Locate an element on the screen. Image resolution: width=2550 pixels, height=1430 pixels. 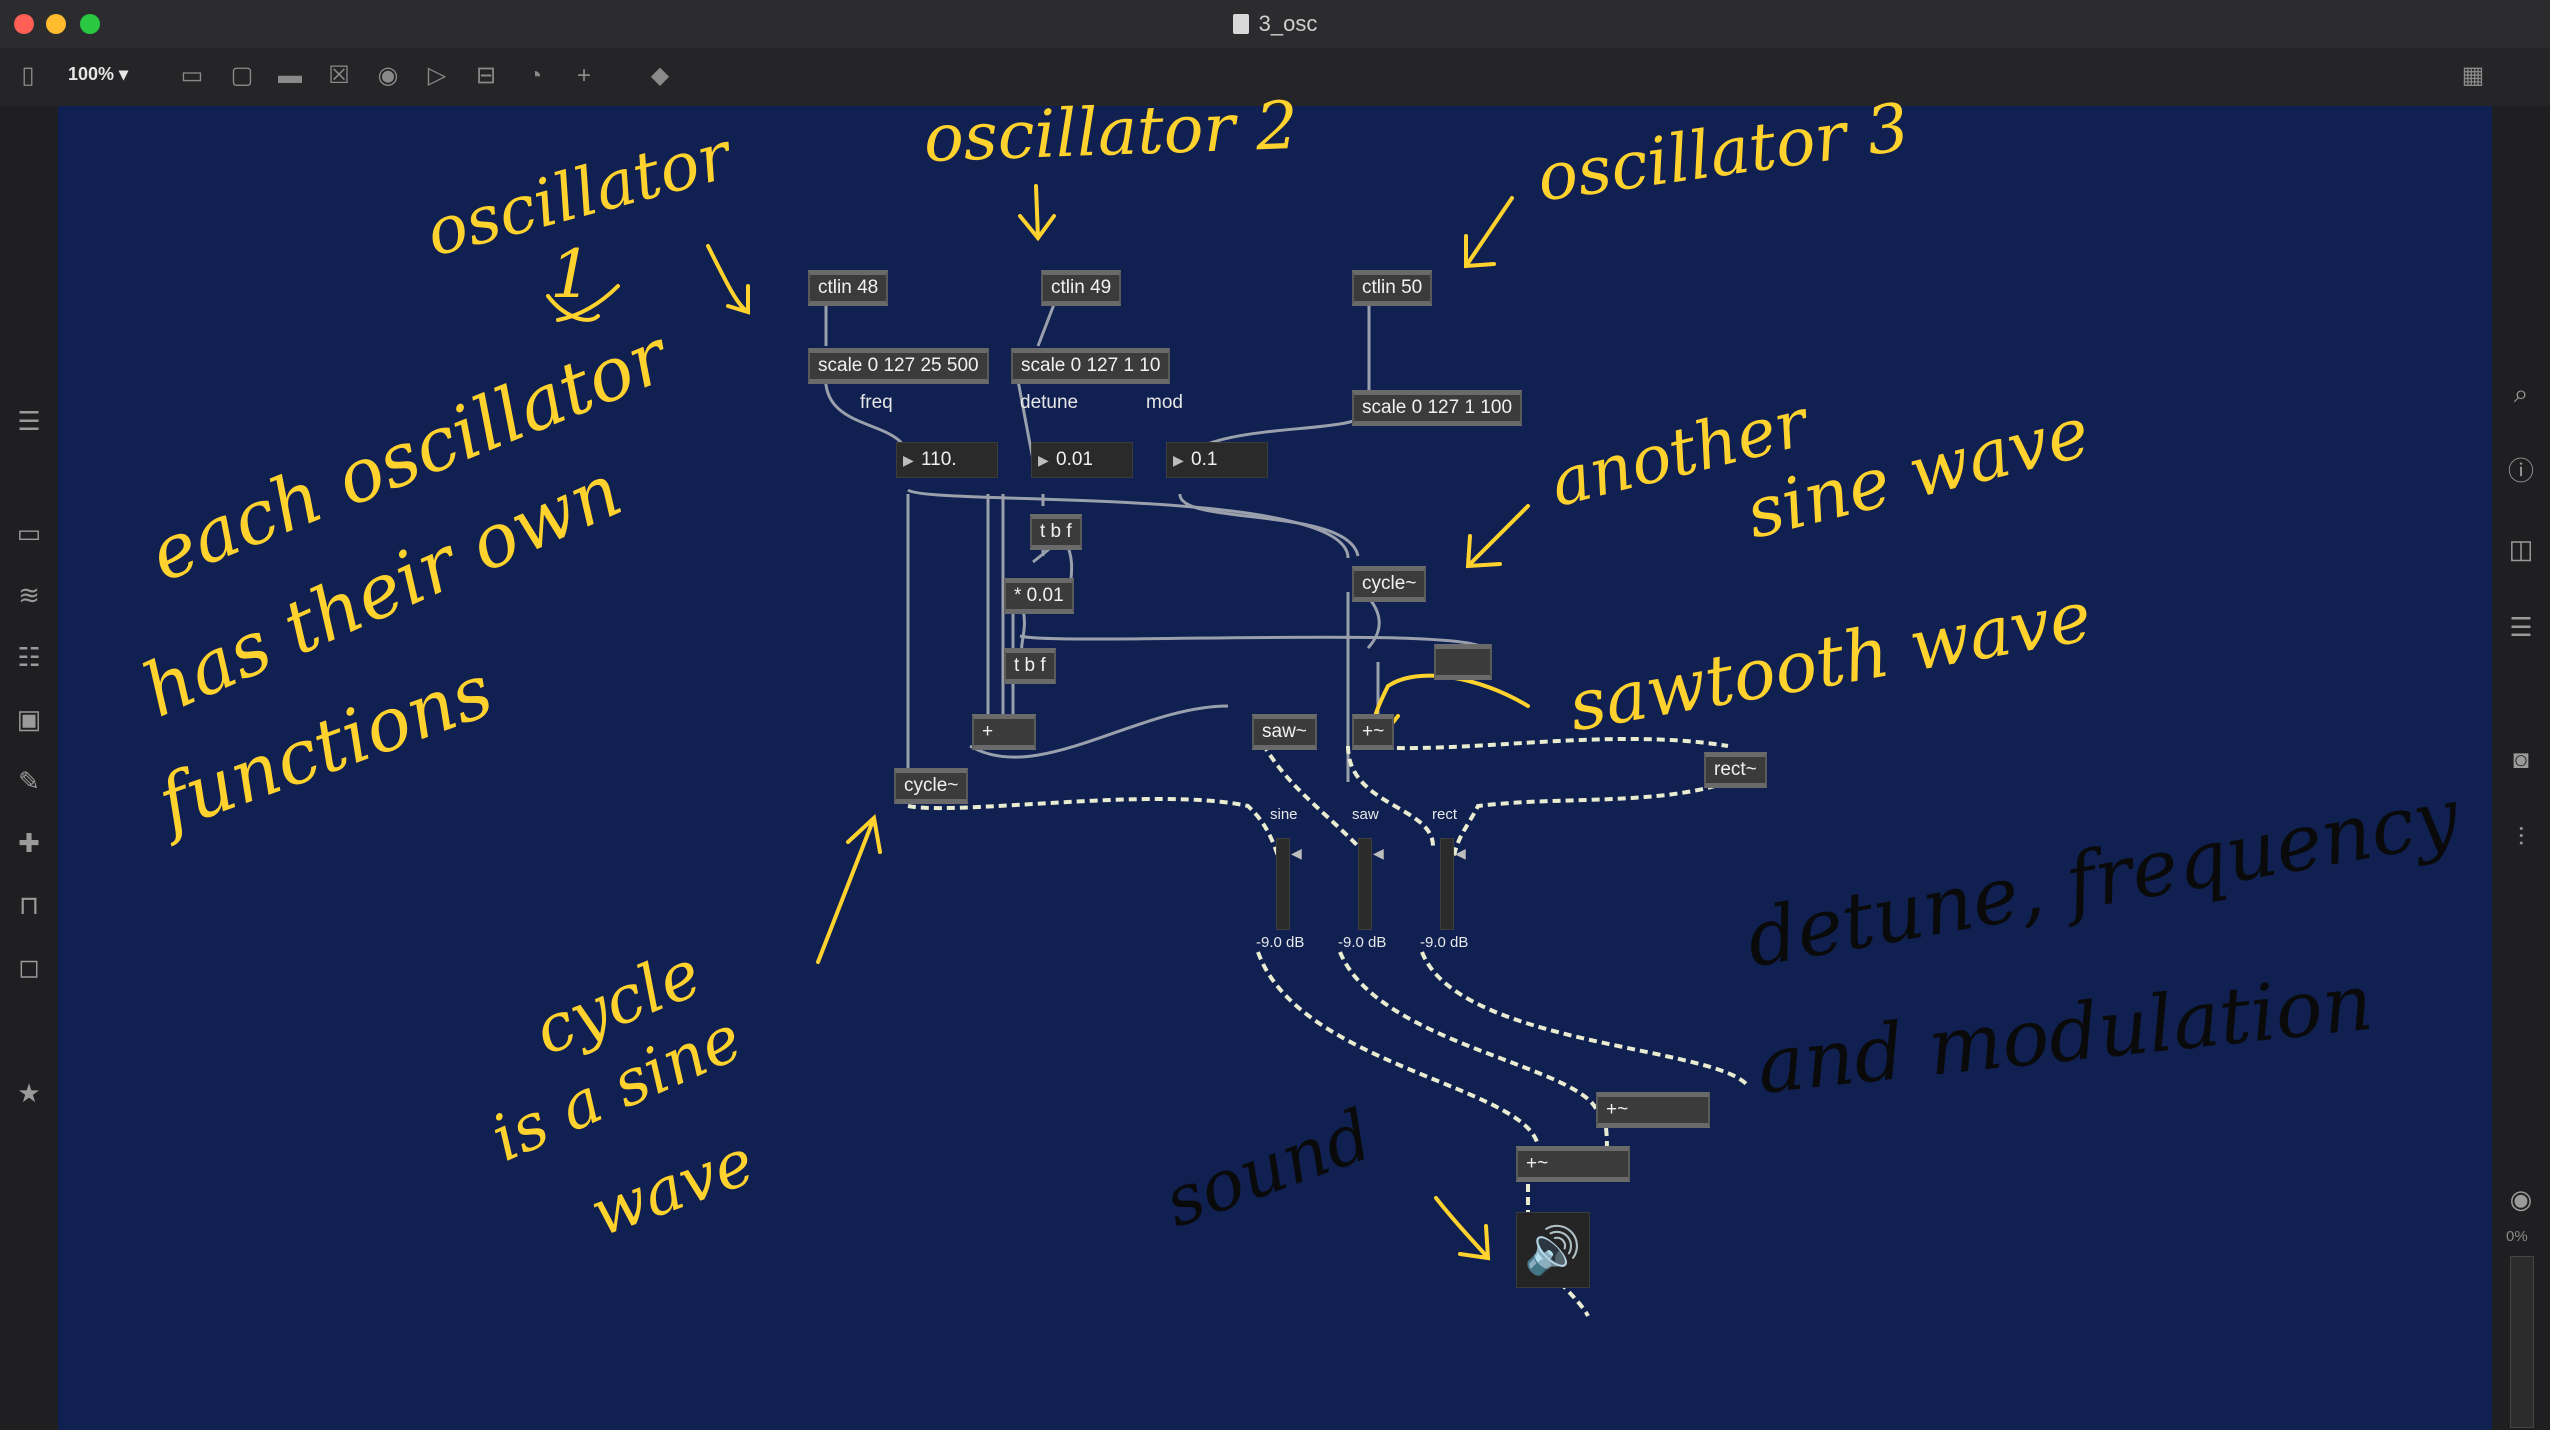
master-level-meter is located at coordinates (2522, 1342).